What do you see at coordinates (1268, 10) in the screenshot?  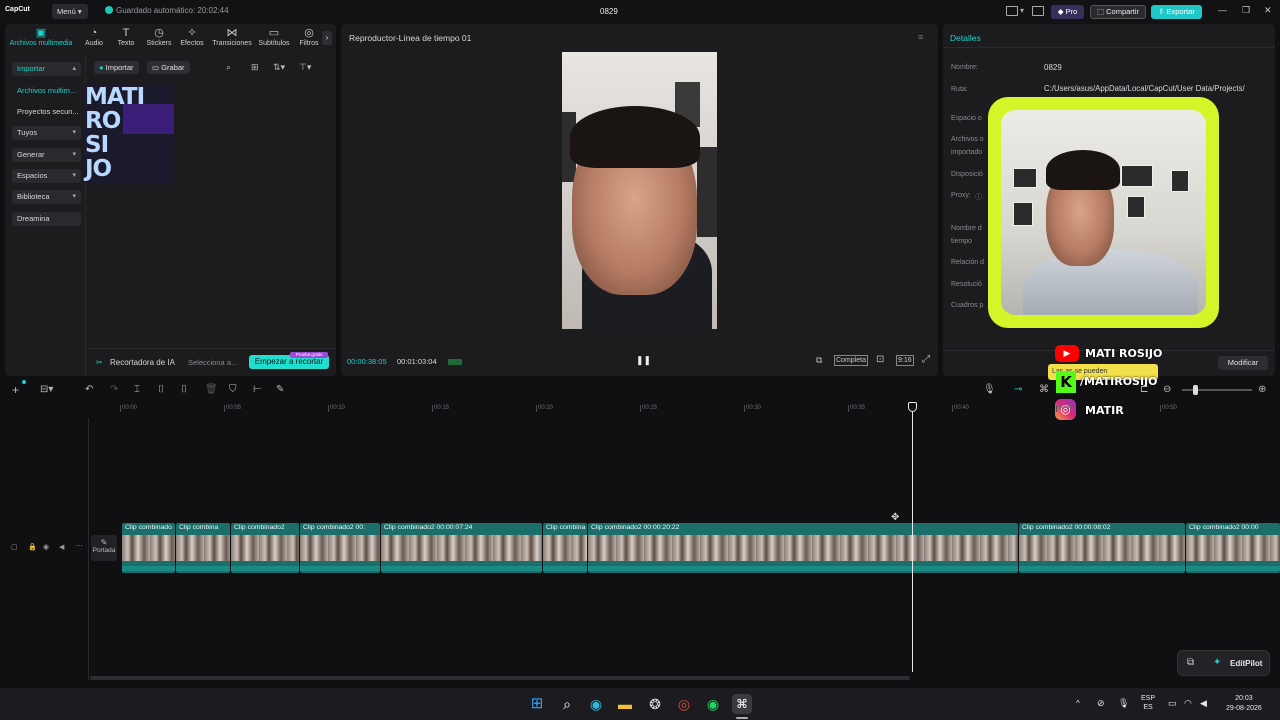 I see `close-icon: ✕` at bounding box center [1268, 10].